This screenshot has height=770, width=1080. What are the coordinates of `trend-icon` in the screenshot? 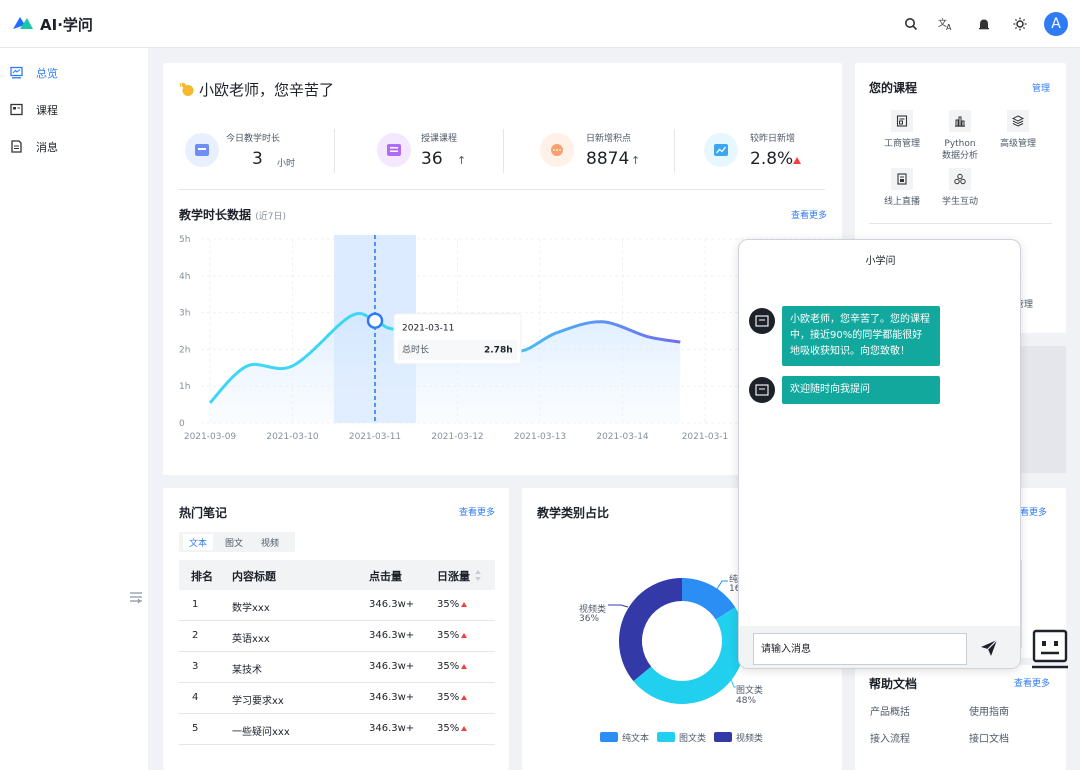 It's located at (721, 150).